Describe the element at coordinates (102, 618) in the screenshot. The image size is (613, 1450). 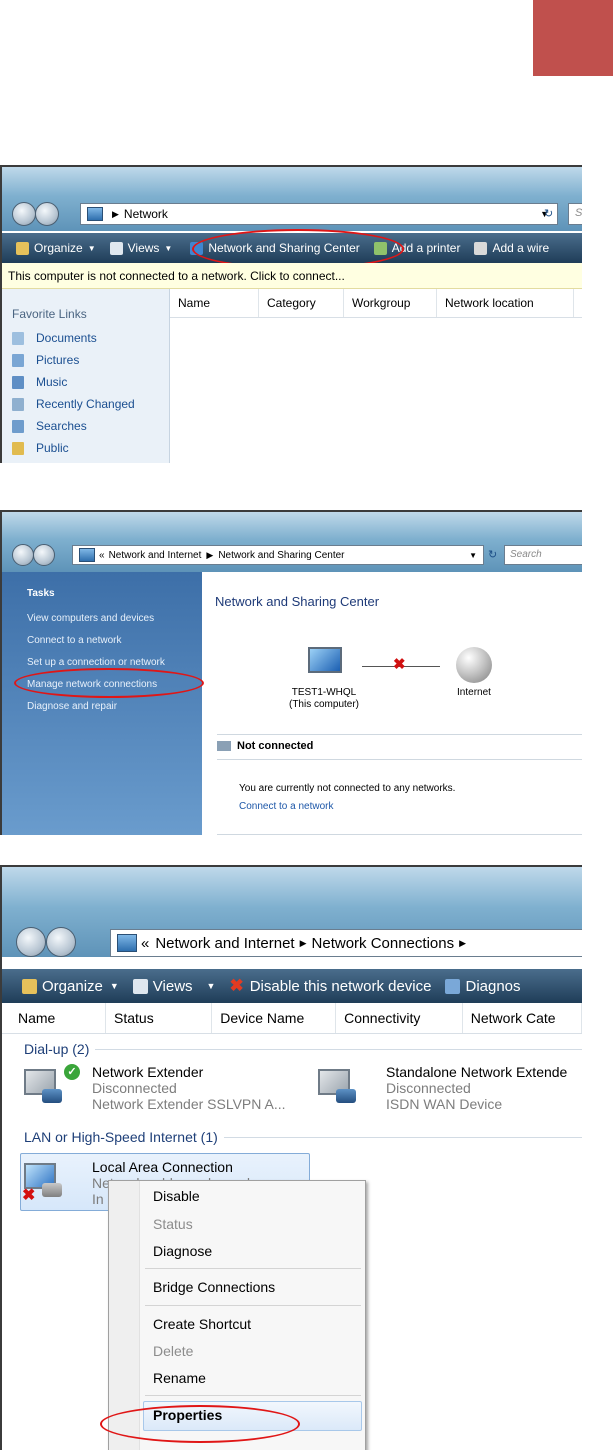
I see `task-view-computers: View computers and devices` at that location.